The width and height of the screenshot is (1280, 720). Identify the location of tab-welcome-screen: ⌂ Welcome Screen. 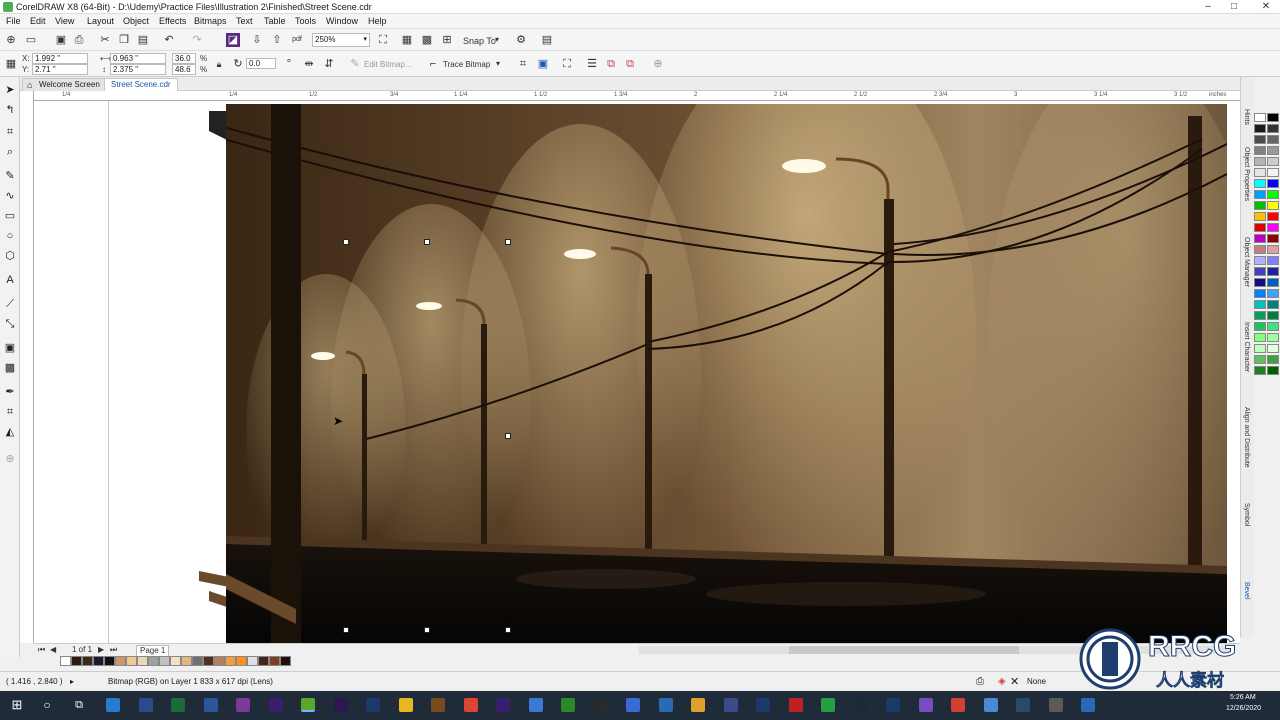
(64, 84).